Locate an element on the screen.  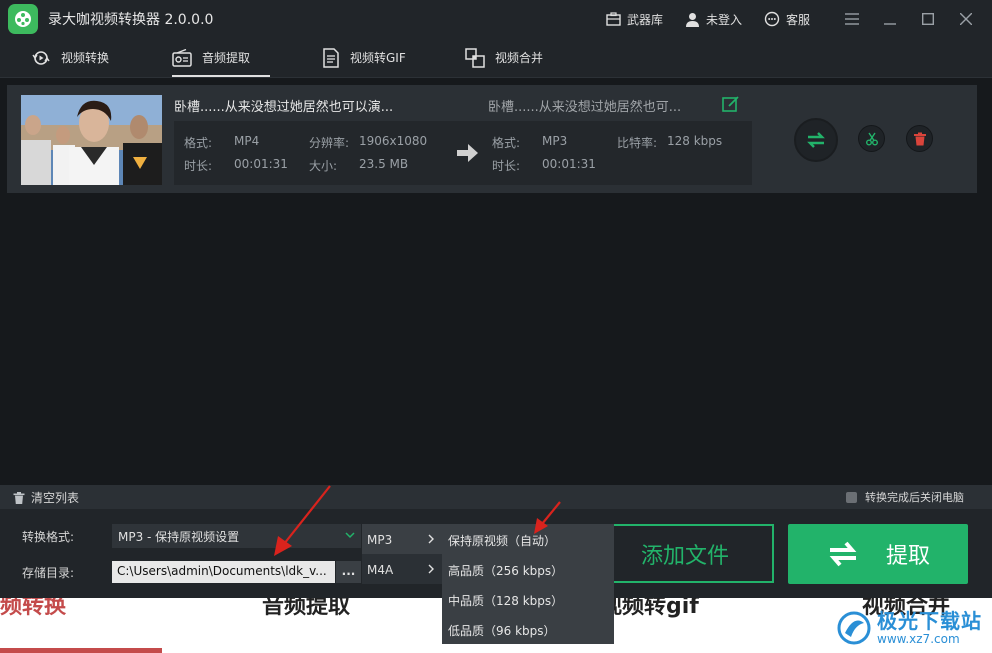
extract-label: 提取 is located at coordinates (907, 556).